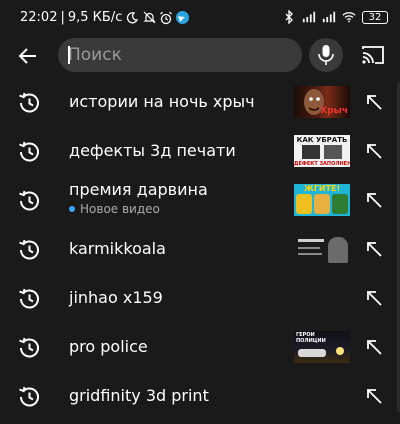  Describe the element at coordinates (200, 200) in the screenshot. I see `history-item: премия дарвина Новое видео ЖГИТЕ!` at that location.